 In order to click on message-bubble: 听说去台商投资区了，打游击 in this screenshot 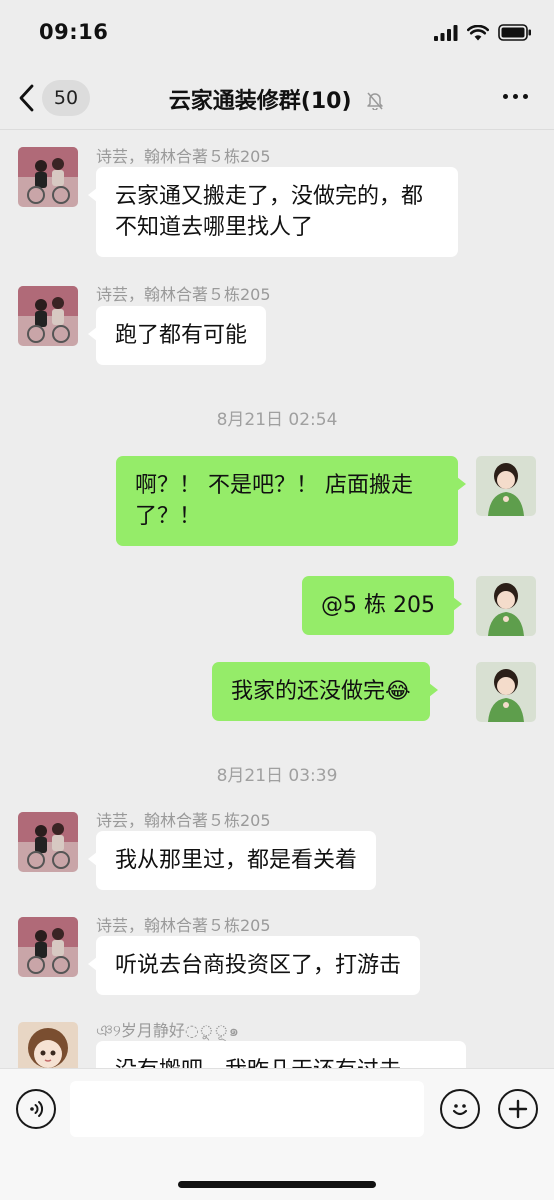, I will do `click(254, 965)`.